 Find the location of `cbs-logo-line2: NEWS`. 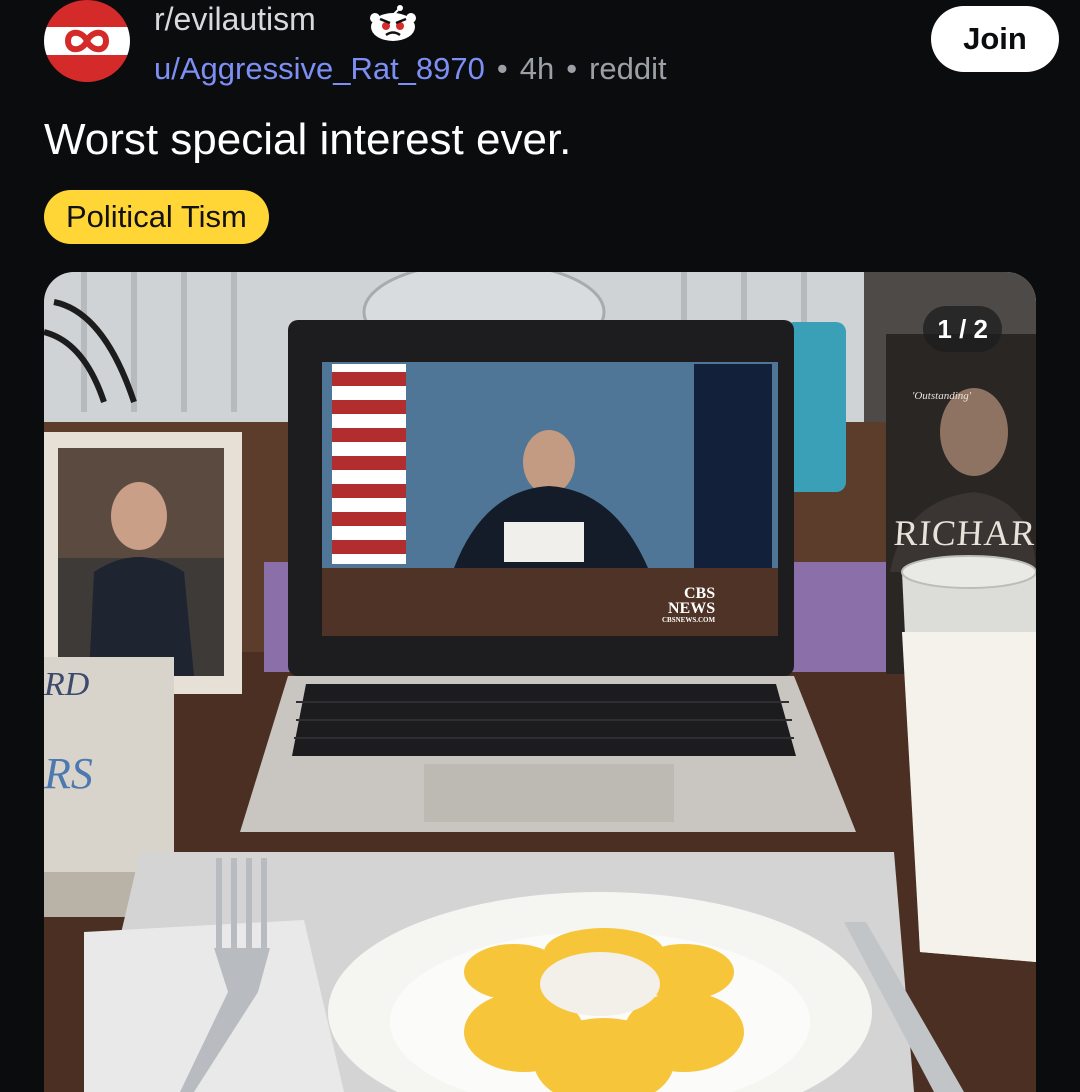

cbs-logo-line2: NEWS is located at coordinates (691, 608).